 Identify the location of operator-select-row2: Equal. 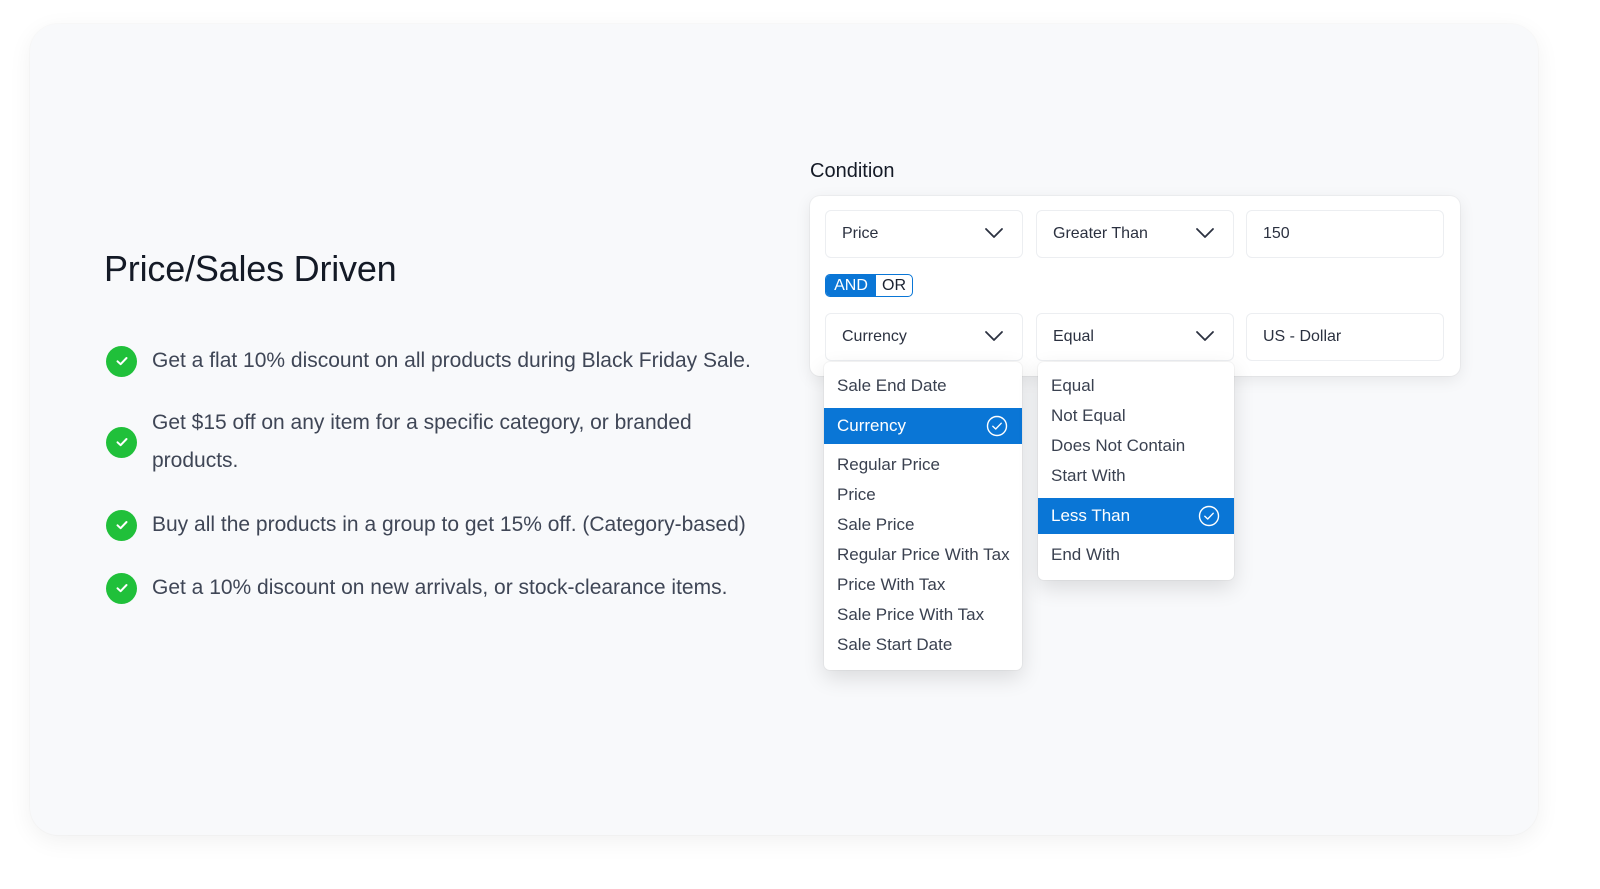
(1135, 337).